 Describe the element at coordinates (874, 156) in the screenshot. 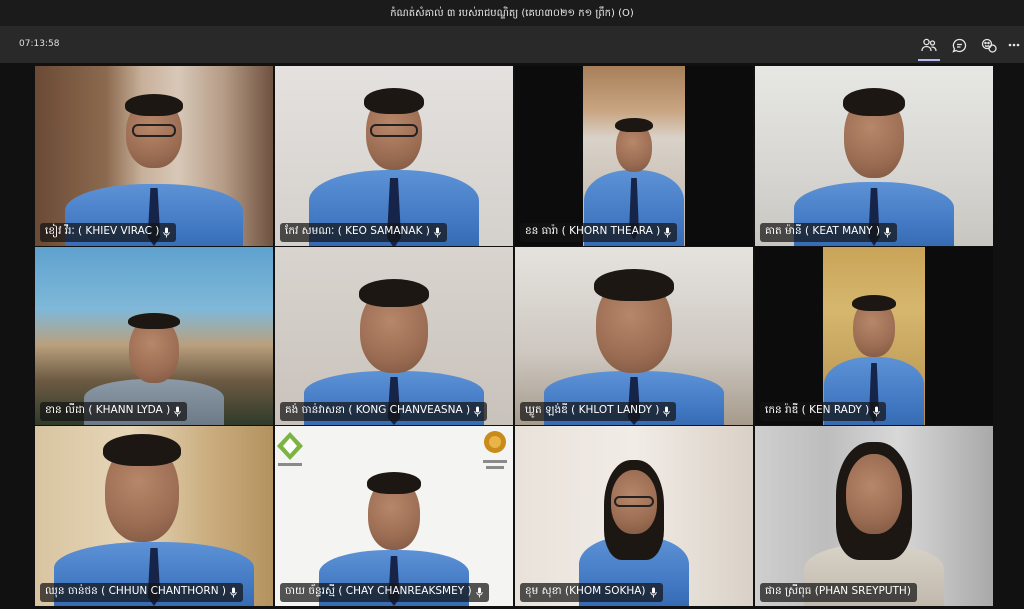

I see `participant-tile: គាត ម៉ានី ( KEAT MANY )` at that location.